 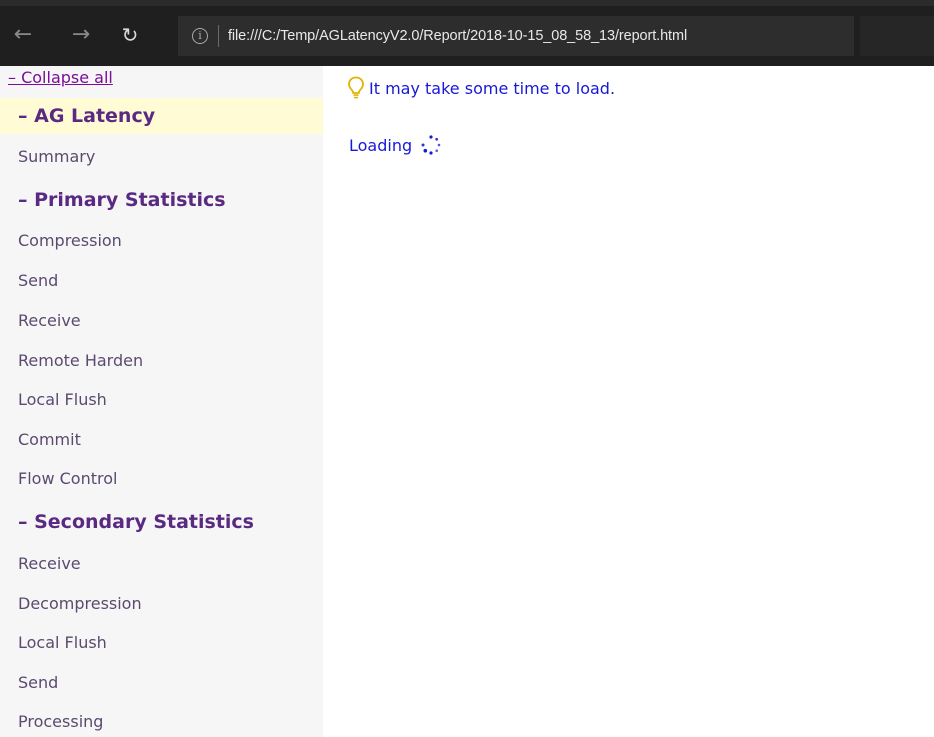 What do you see at coordinates (80, 604) in the screenshot?
I see `sidebar-item-decompression: Decompression` at bounding box center [80, 604].